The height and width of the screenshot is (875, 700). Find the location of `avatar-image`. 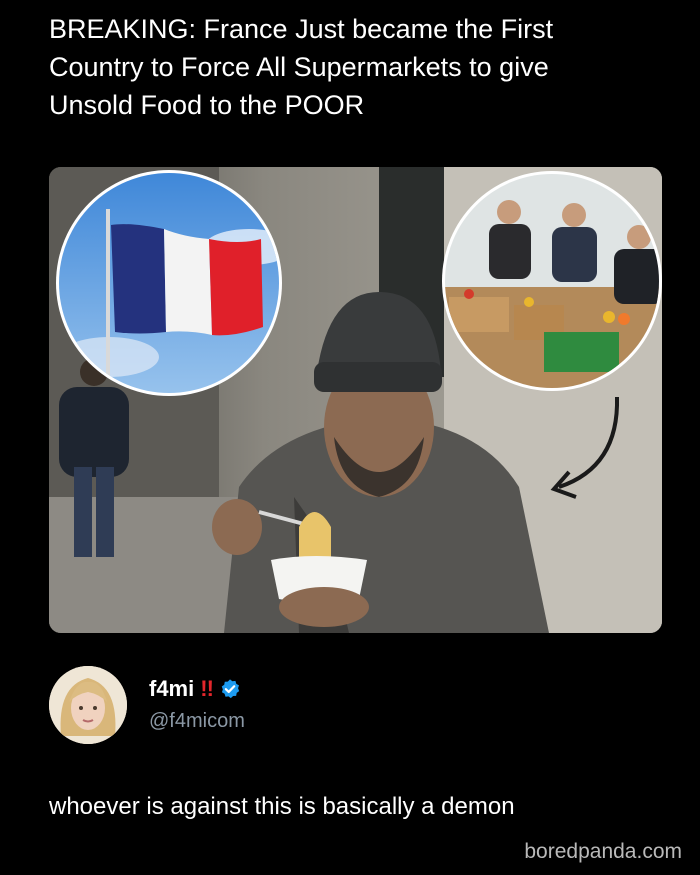

avatar-image is located at coordinates (88, 705).